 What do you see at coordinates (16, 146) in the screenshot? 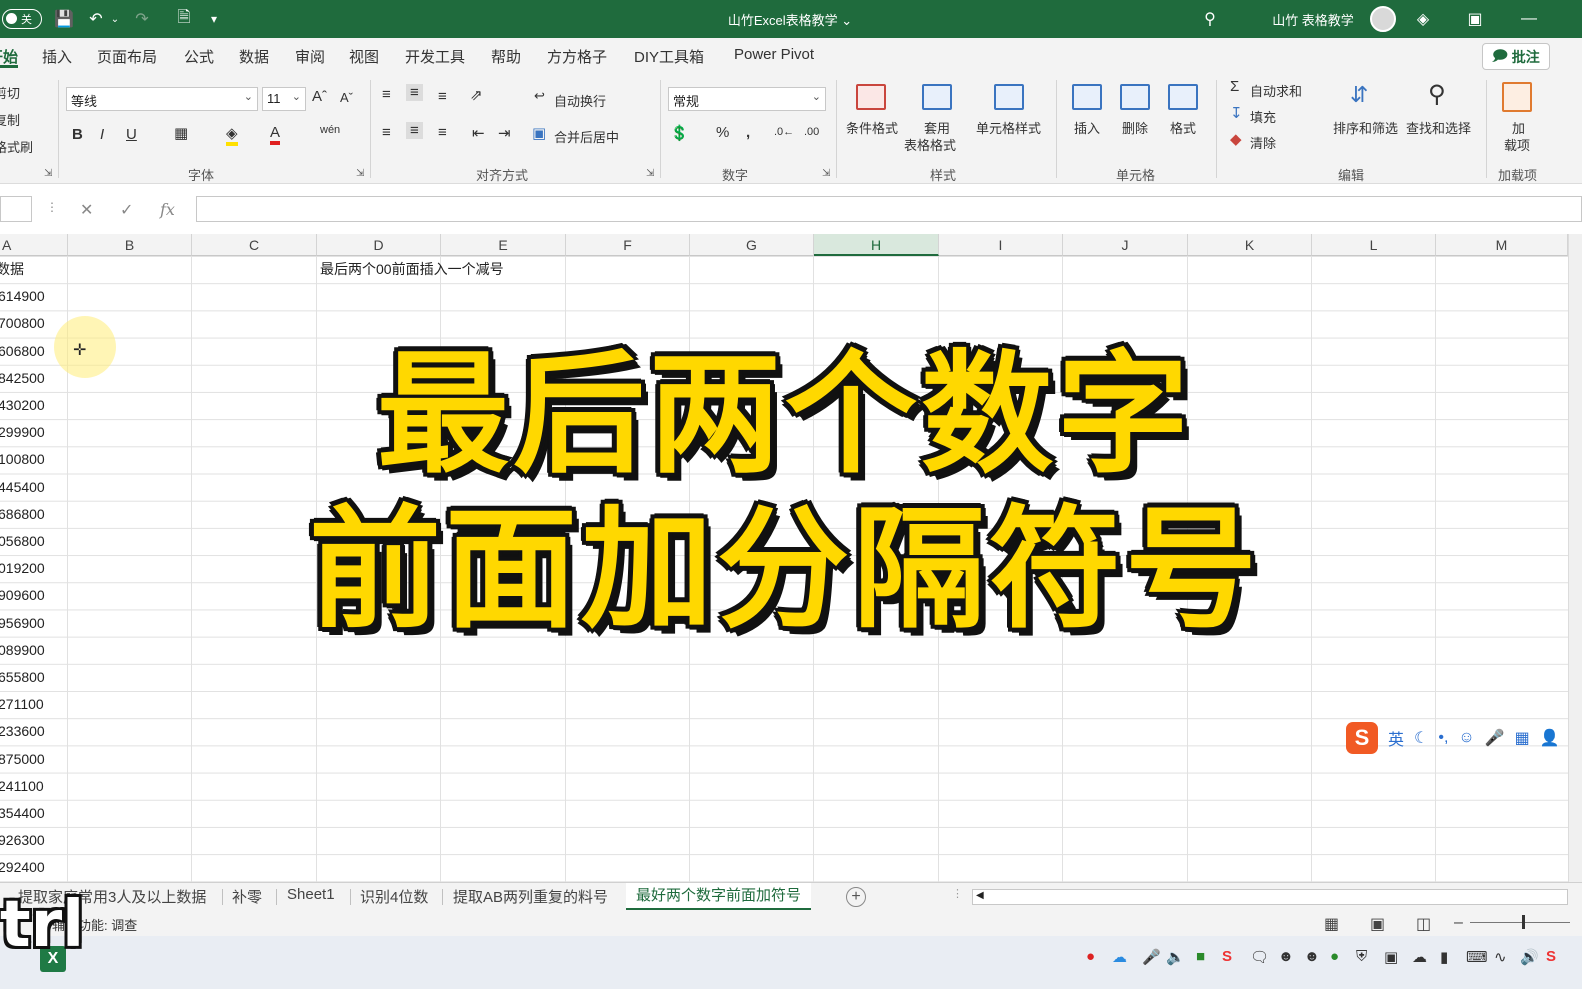
I see `format-painter-button: 格式刷` at bounding box center [16, 146].